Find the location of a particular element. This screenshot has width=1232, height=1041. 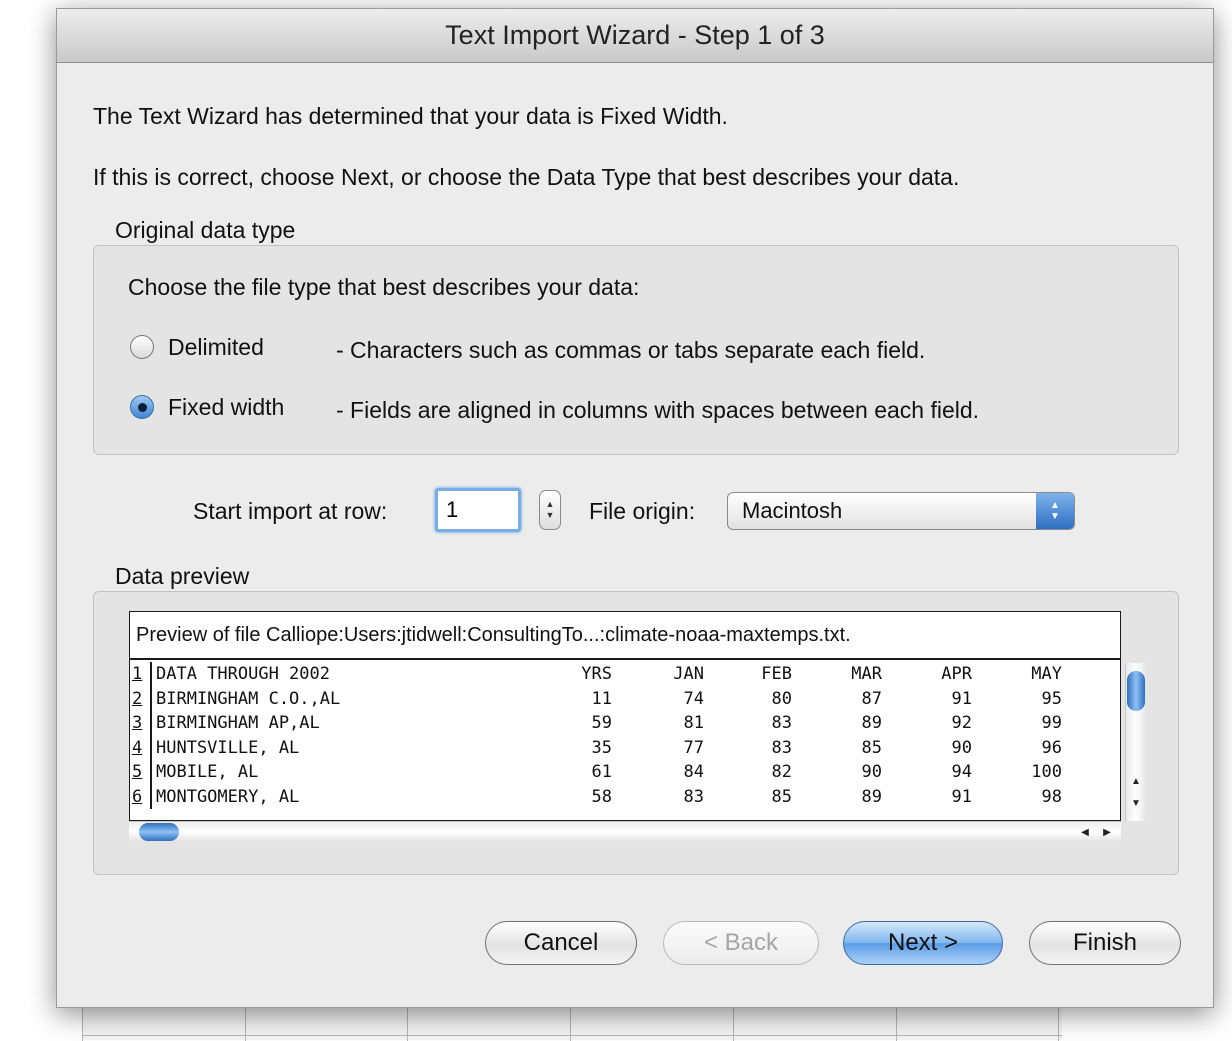

grid-line is located at coordinates (572, 1035).